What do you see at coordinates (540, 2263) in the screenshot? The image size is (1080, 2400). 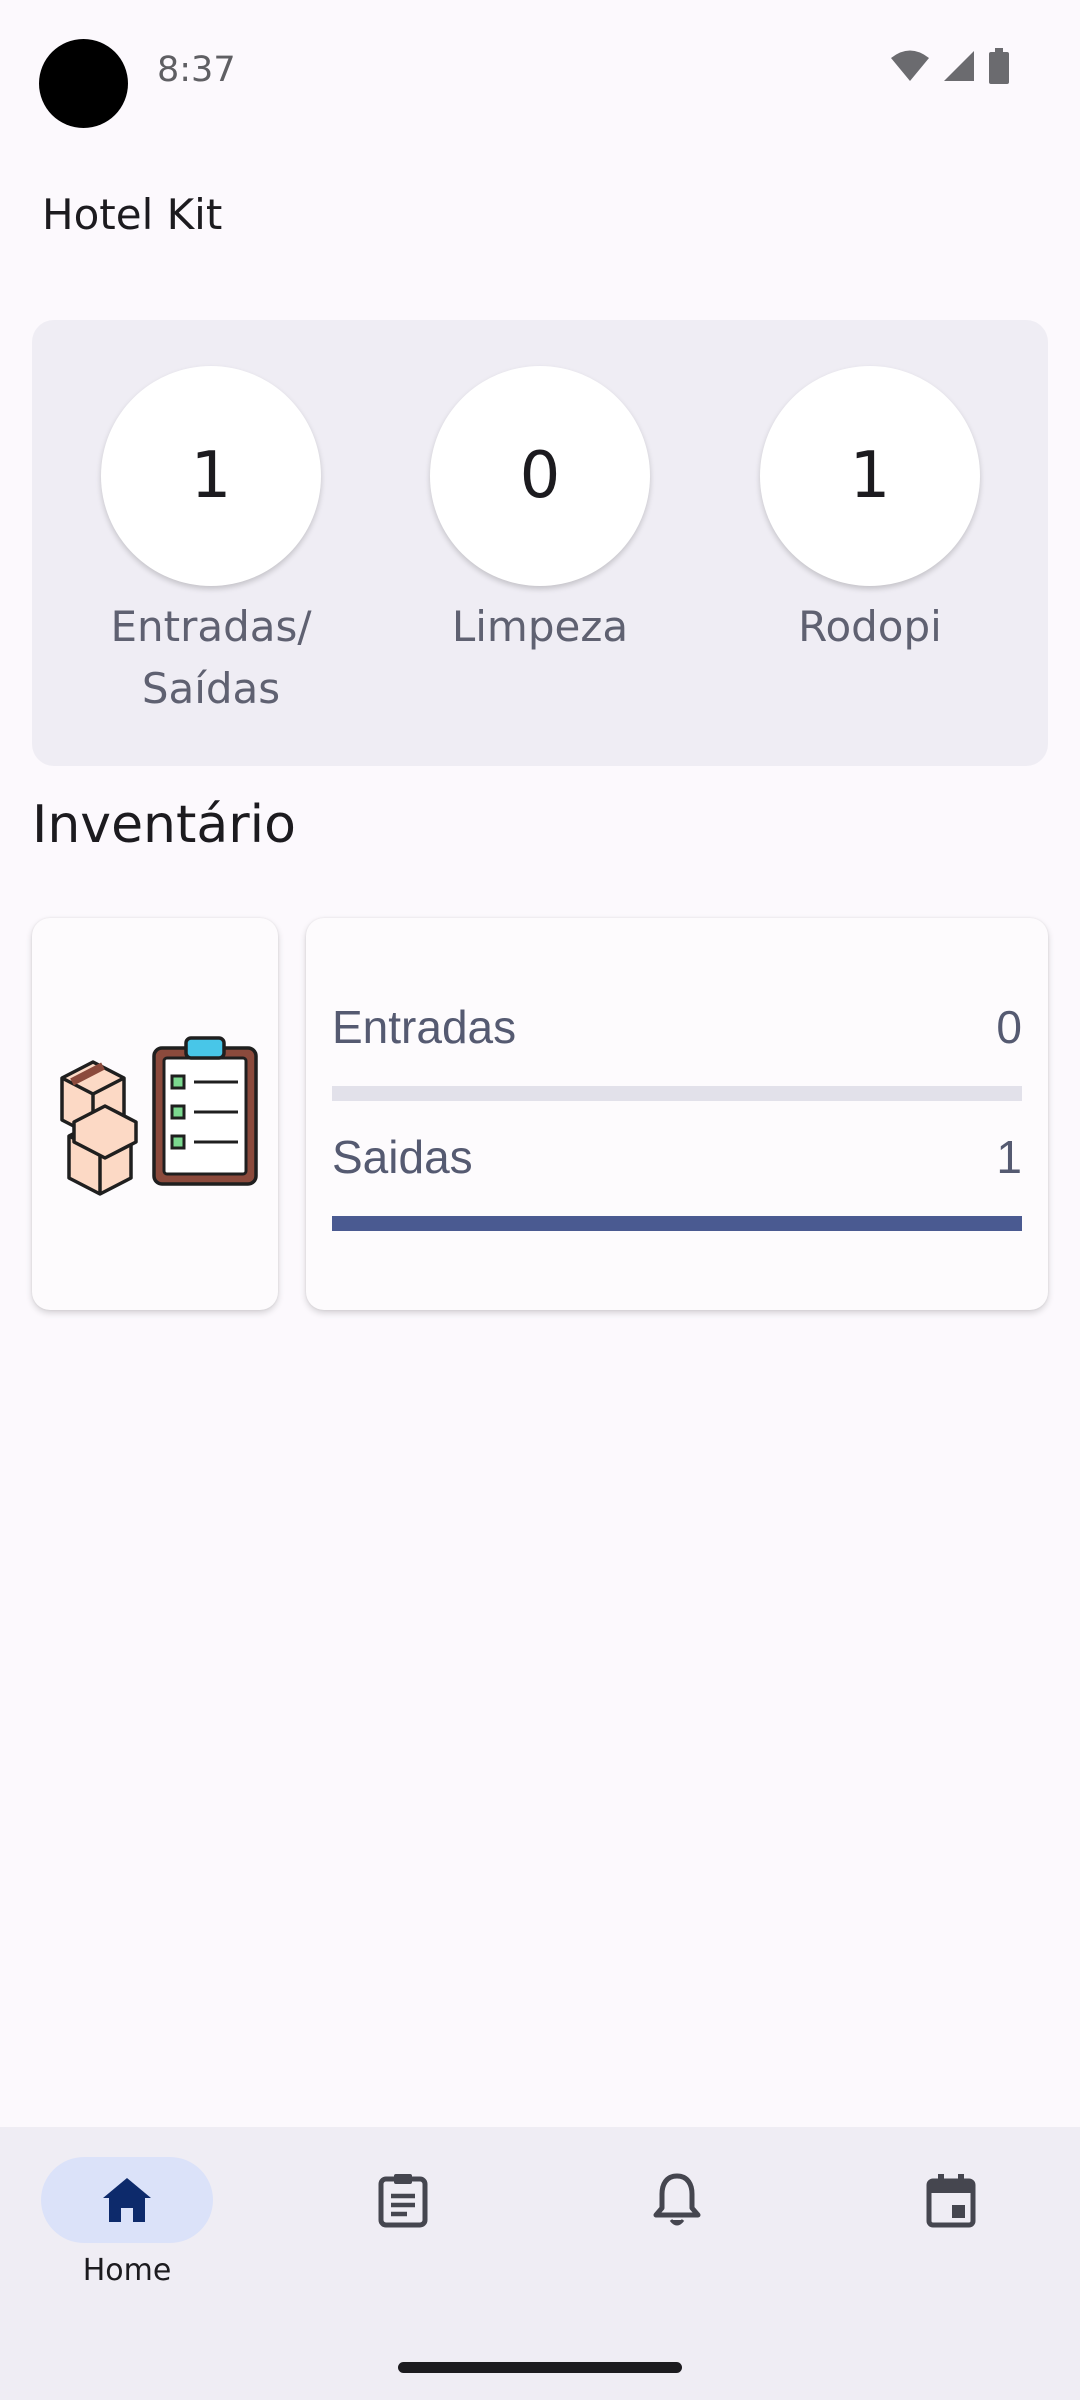 I see `bottom-navigation: Home` at bounding box center [540, 2263].